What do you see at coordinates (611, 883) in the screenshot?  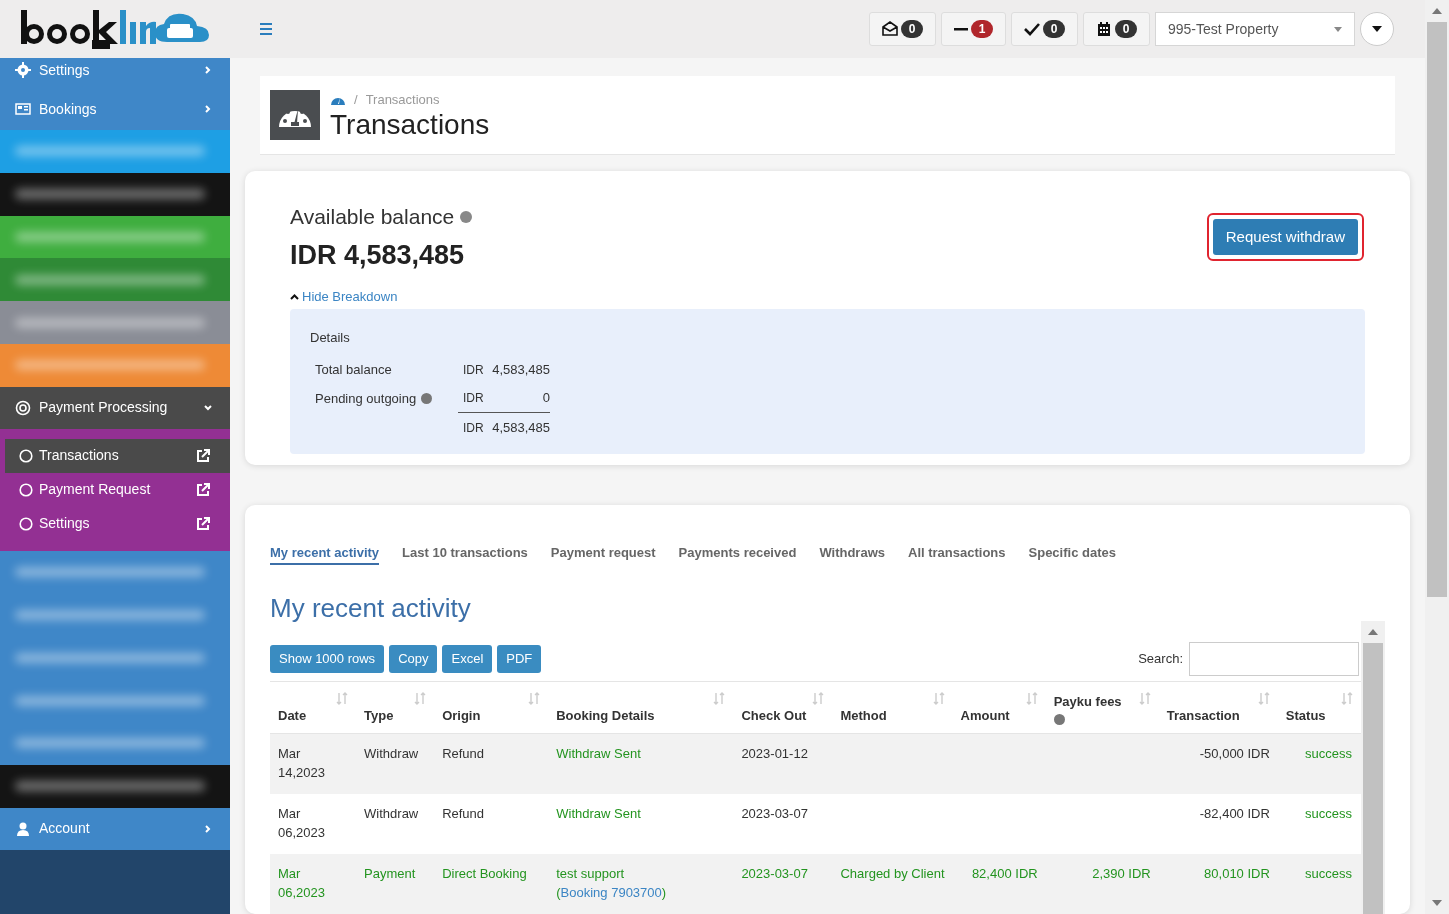 I see `table-cell: test support (Booking 7903700)` at bounding box center [611, 883].